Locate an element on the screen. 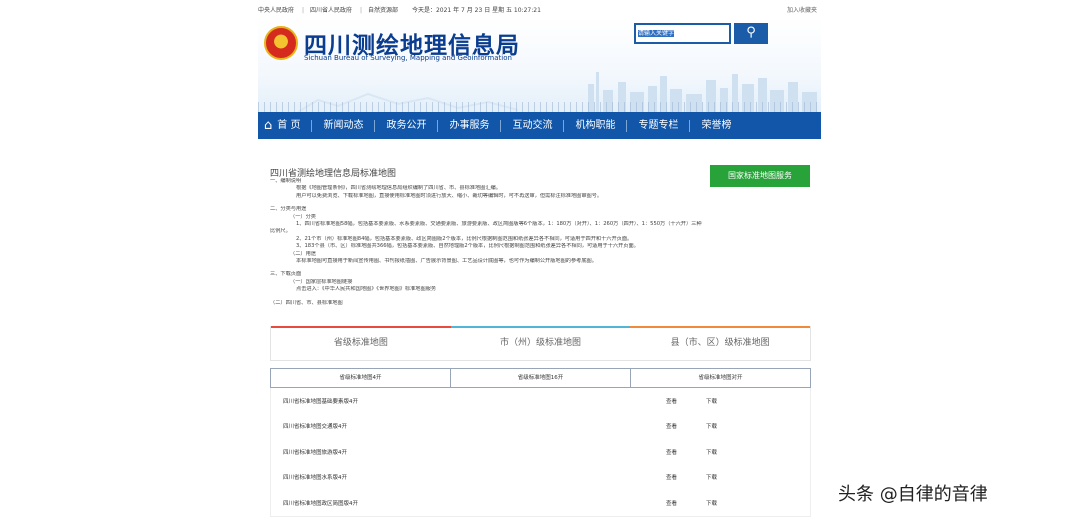 Image resolution: width=1080 pixels, height=527 pixels. filter-16k: 省级标准地图16开 is located at coordinates (541, 378).